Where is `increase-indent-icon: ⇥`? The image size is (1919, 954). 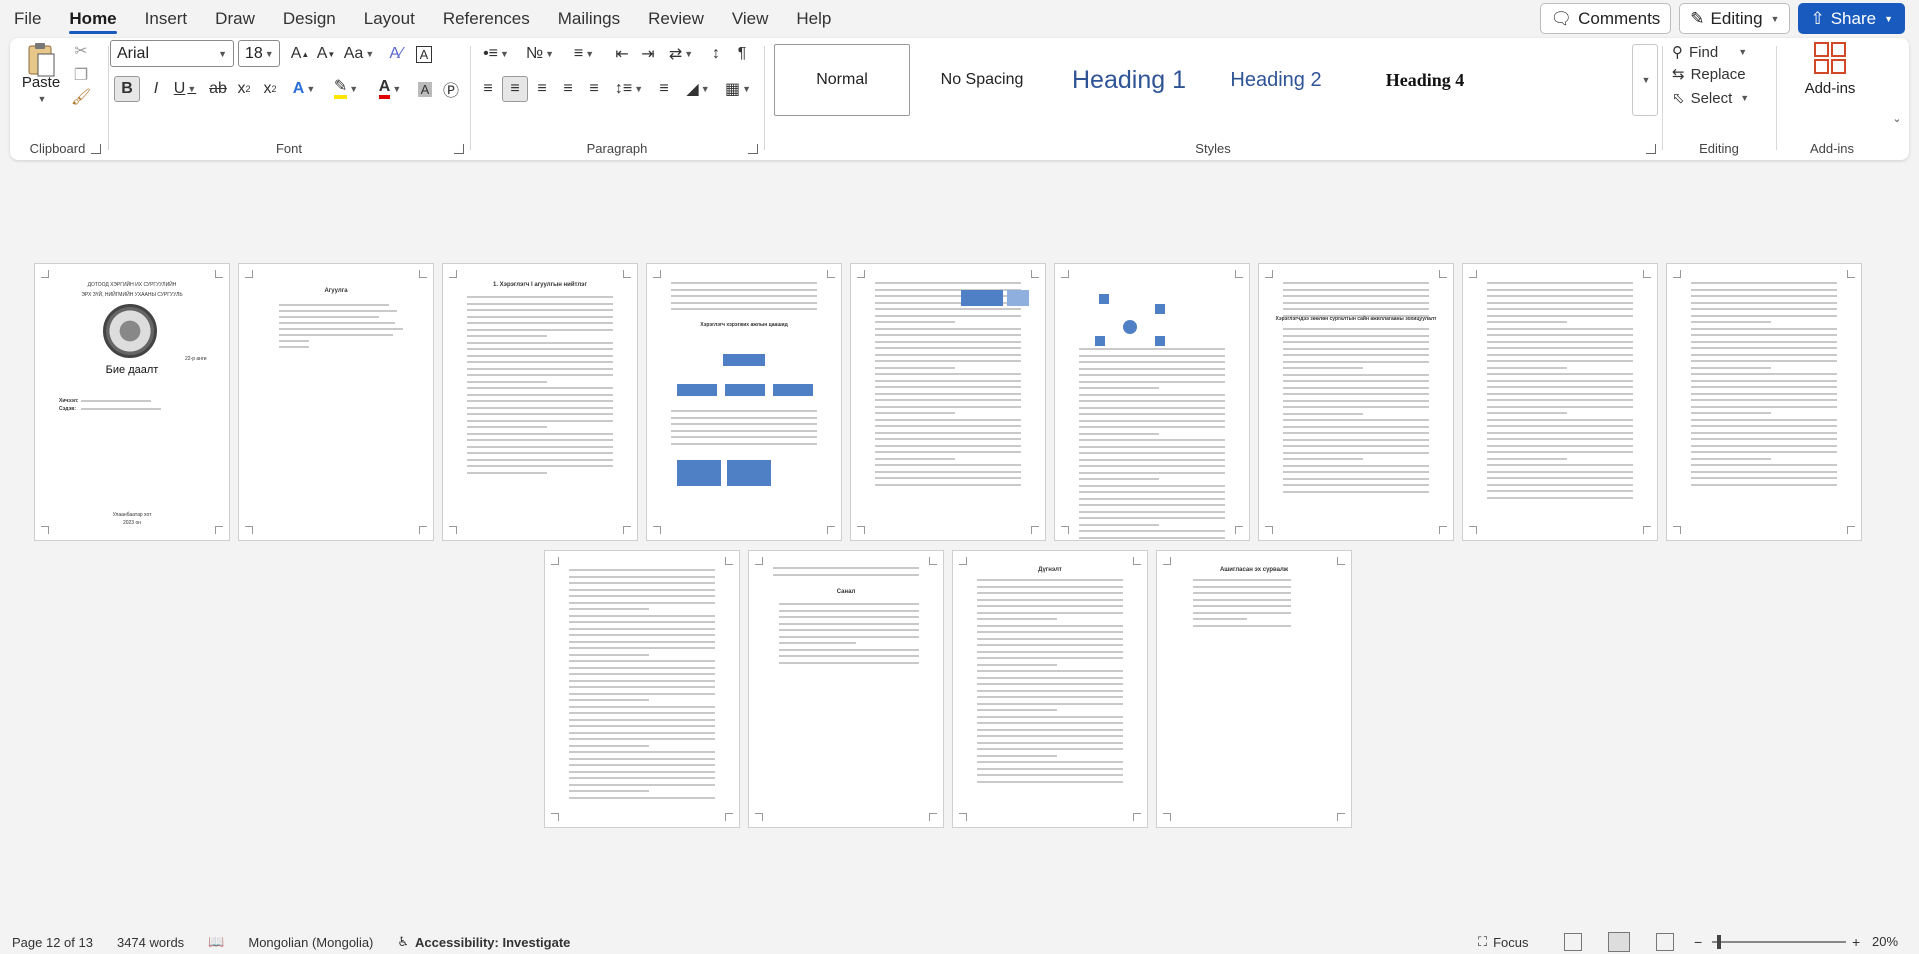
increase-indent-icon: ⇥ is located at coordinates (648, 54).